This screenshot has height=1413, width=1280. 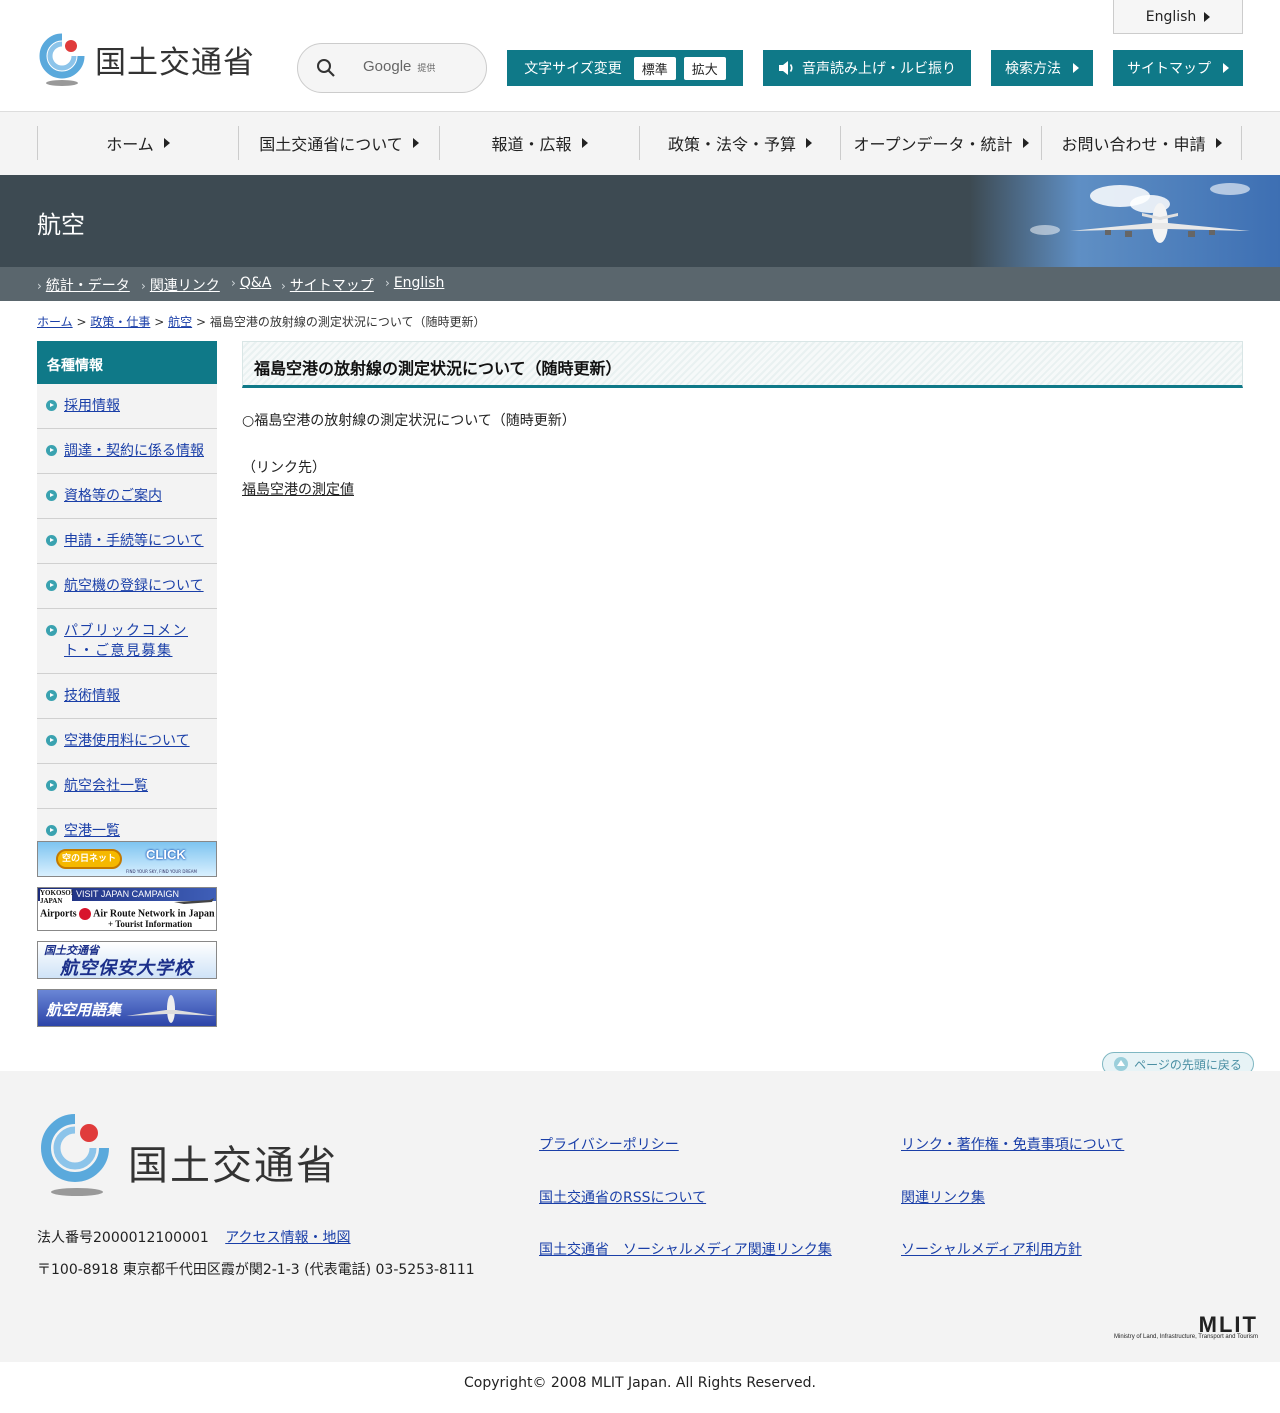 I want to click on subnav-item-english: › English, so click(x=414, y=283).